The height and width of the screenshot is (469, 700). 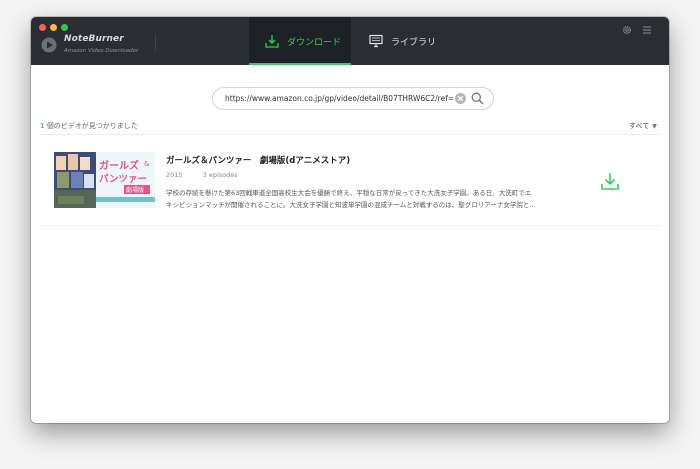 What do you see at coordinates (610, 181) in the screenshot?
I see `download-icon` at bounding box center [610, 181].